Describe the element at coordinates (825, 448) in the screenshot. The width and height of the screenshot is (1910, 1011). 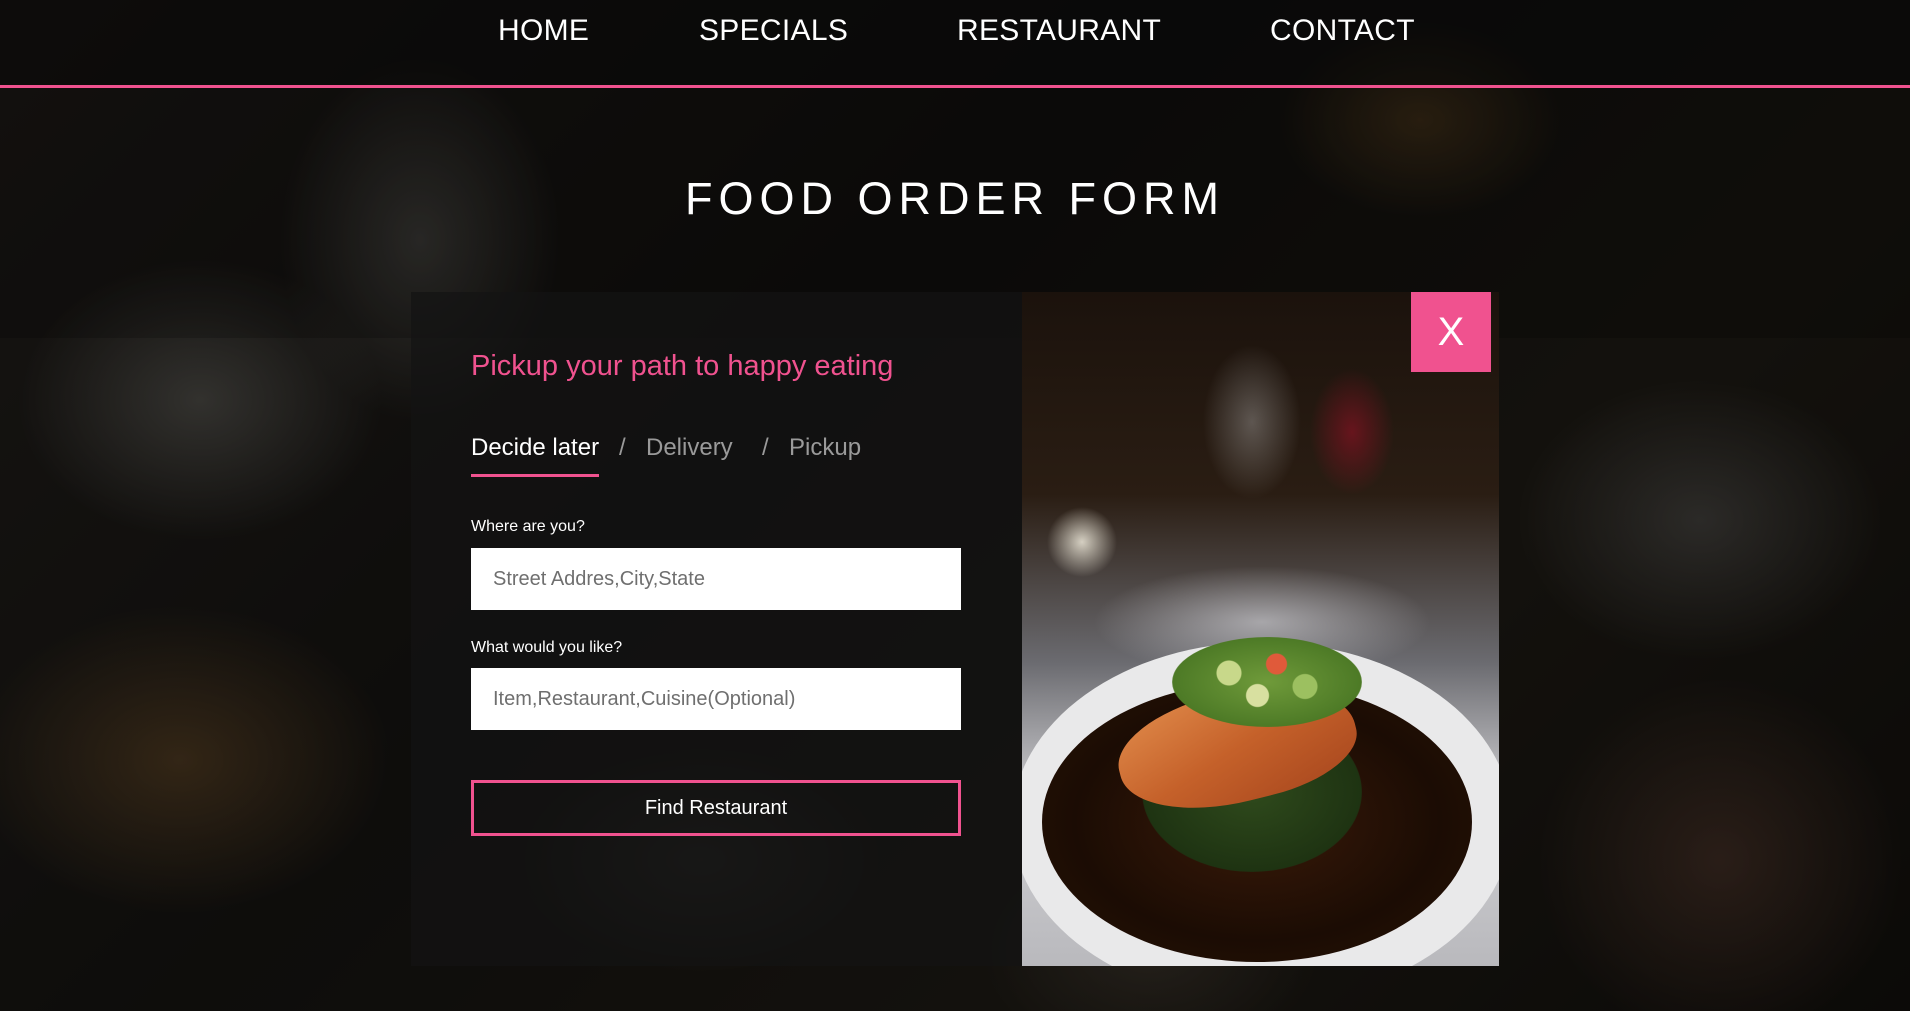
I see `tab-pickup: Pickup` at that location.